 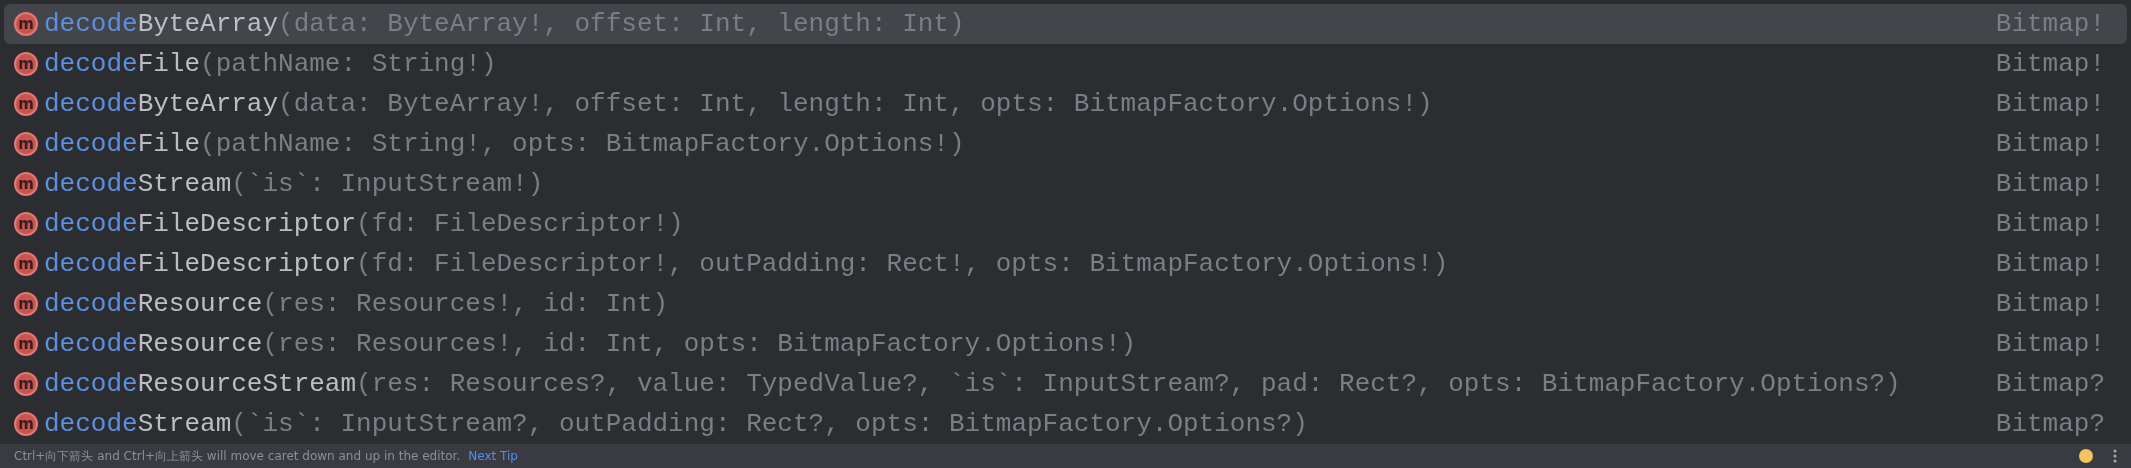 I want to click on method-signature: decodeFile(pathName: String!, opts: BitmapFactory.Options!), so click(x=505, y=144).